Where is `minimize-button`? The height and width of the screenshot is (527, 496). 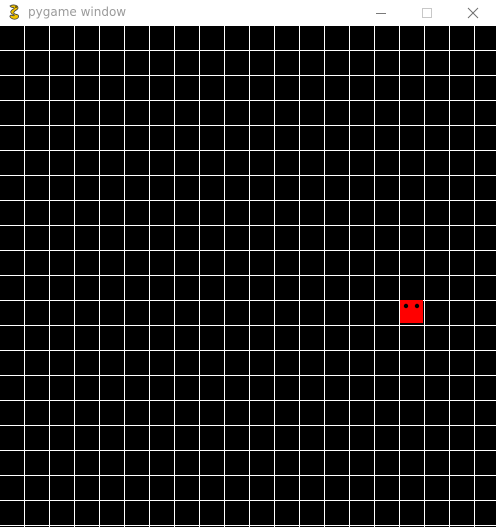 minimize-button is located at coordinates (381, 12).